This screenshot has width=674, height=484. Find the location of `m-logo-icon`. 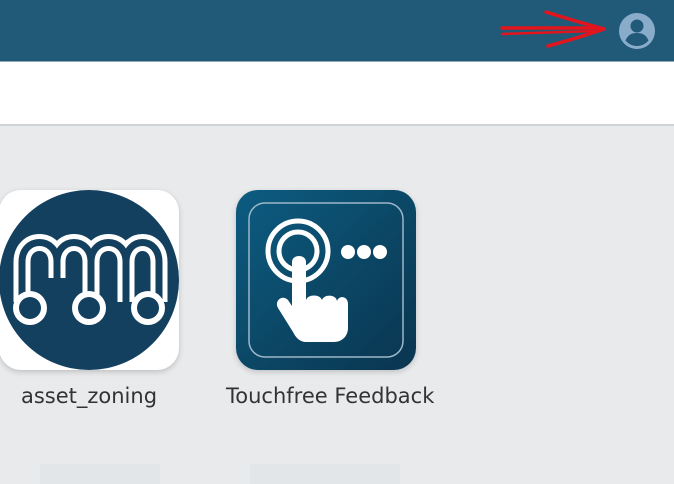

m-logo-icon is located at coordinates (89, 280).